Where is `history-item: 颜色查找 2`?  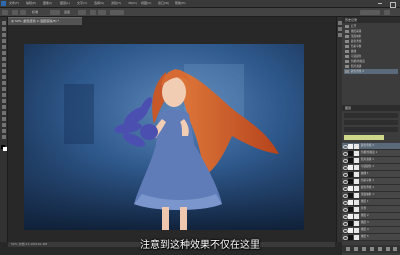 history-item: 颜色查找 2 is located at coordinates (371, 71).